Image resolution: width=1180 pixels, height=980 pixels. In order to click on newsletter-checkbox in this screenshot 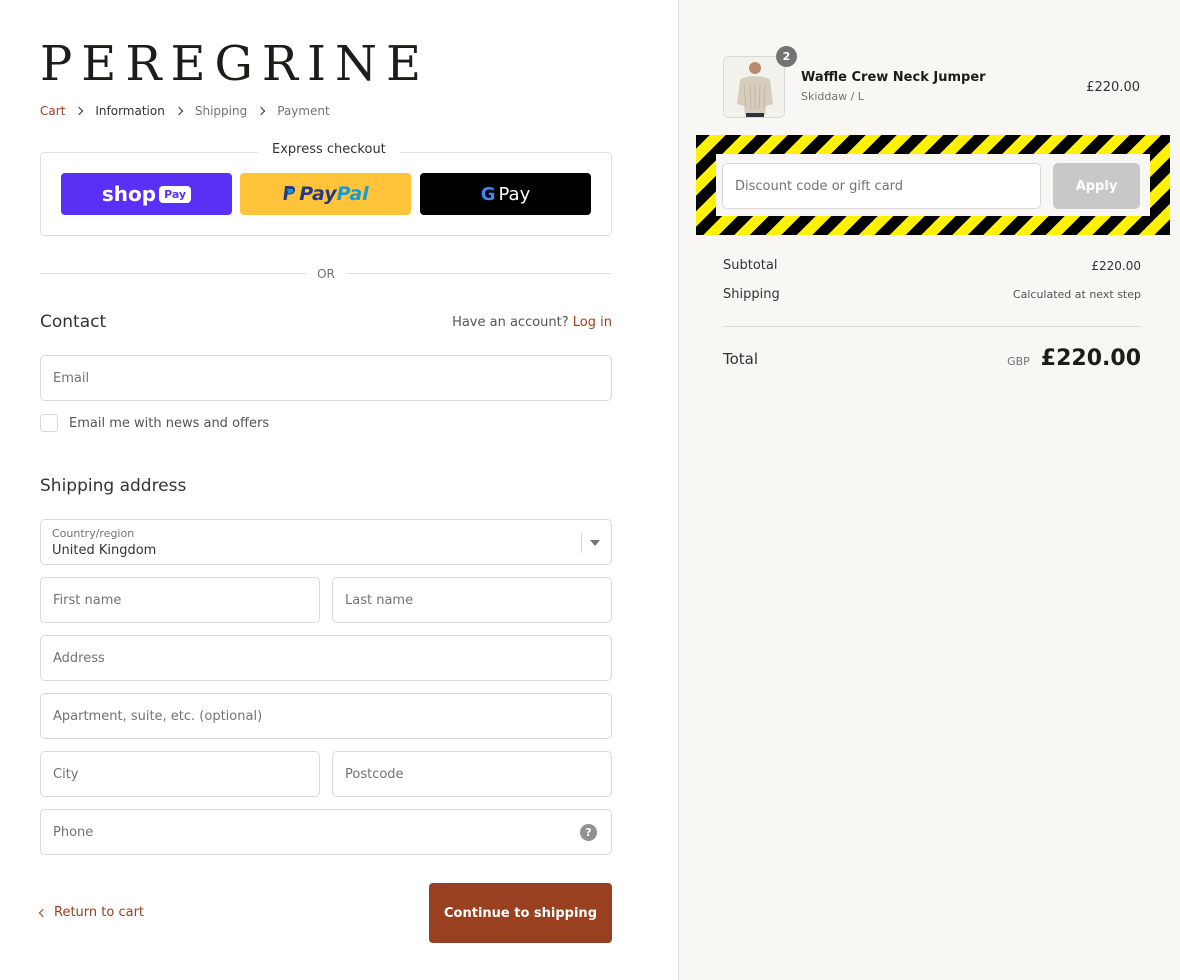, I will do `click(49, 423)`.